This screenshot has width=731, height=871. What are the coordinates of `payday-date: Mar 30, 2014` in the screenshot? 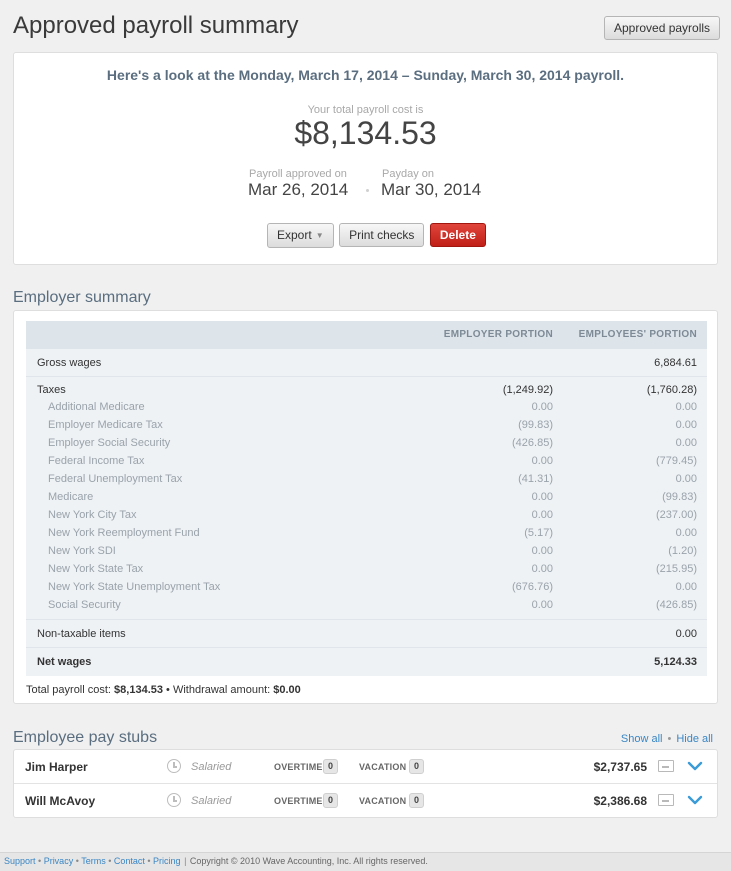 It's located at (431, 189).